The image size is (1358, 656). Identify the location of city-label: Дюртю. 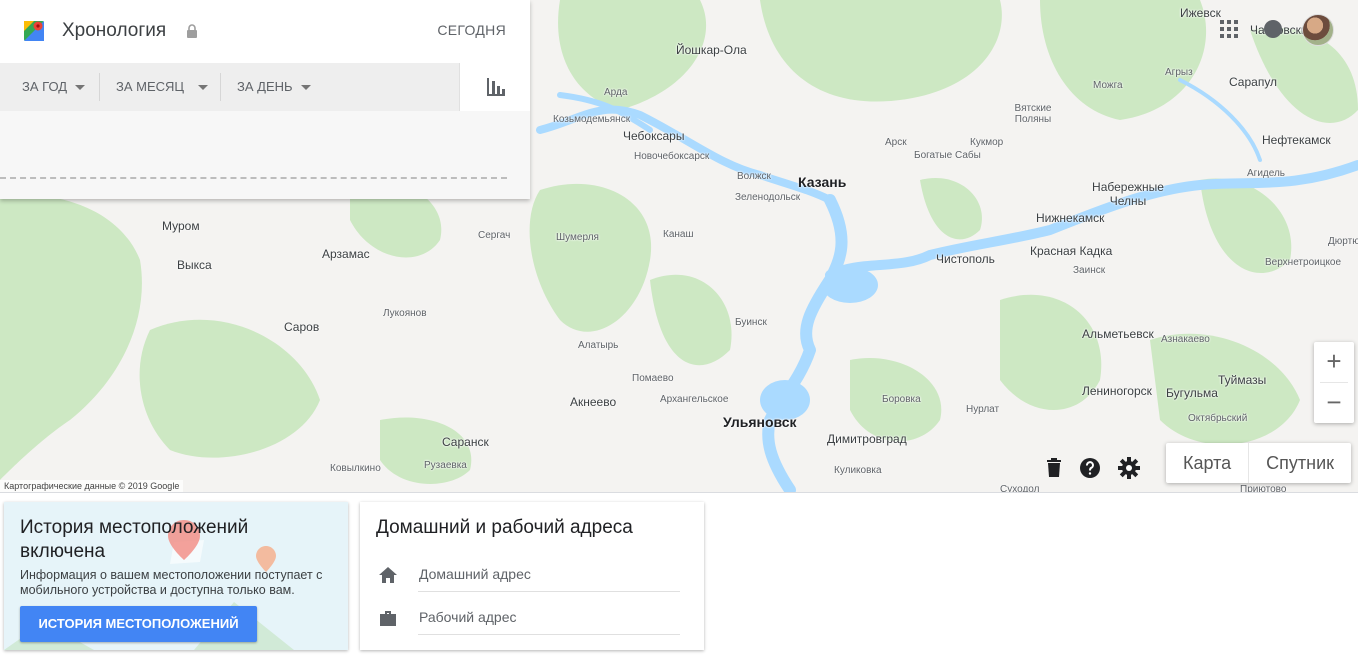
(1343, 241).